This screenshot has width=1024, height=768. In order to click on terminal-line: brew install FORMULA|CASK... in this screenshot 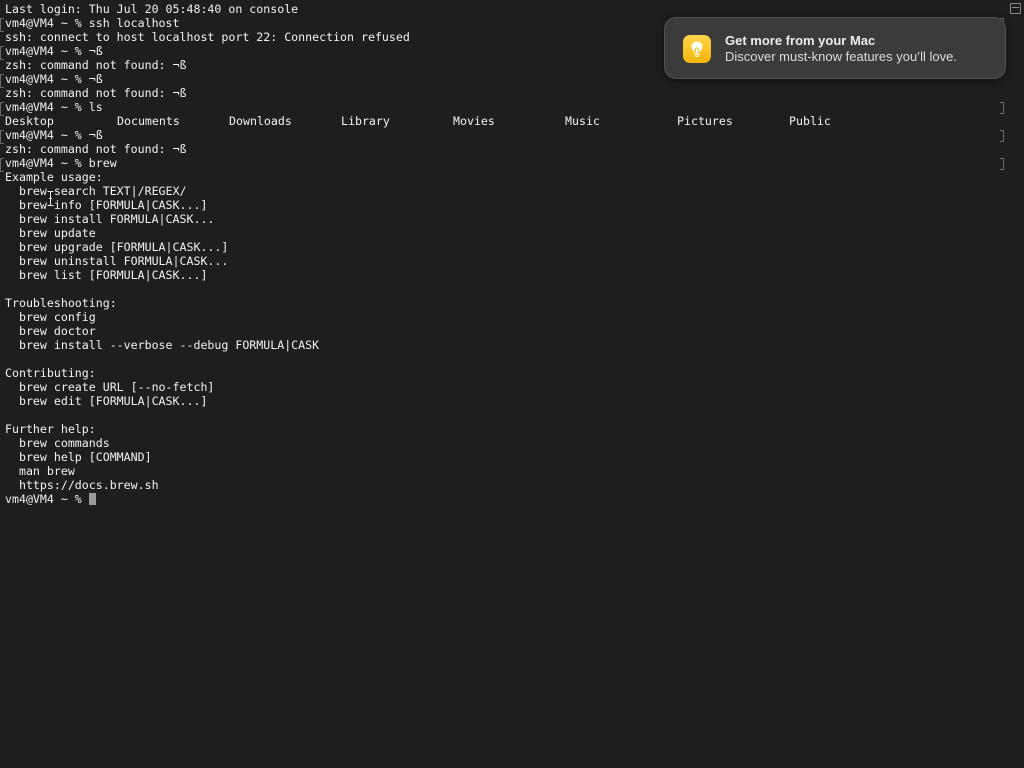, I will do `click(110, 219)`.